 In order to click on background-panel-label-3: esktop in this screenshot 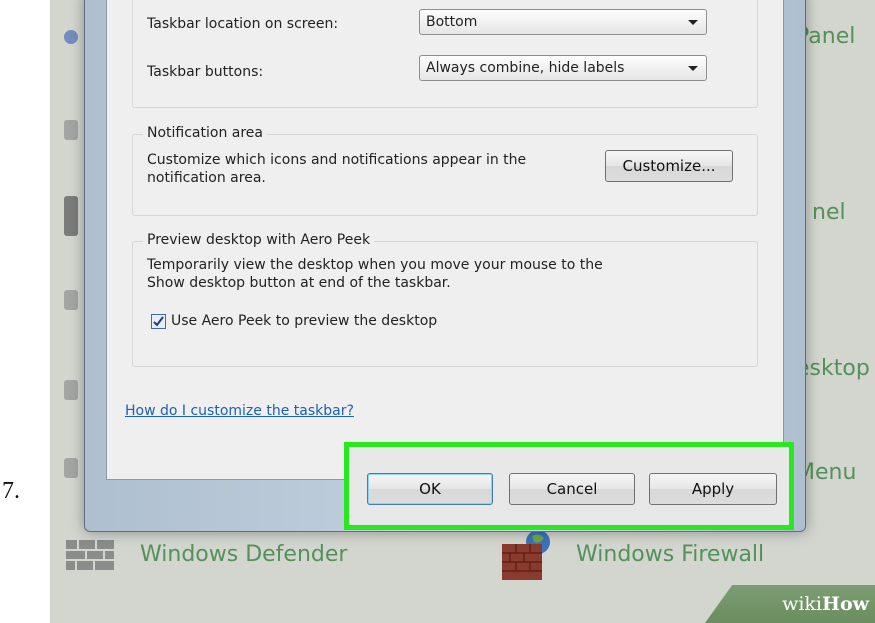, I will do `click(833, 368)`.